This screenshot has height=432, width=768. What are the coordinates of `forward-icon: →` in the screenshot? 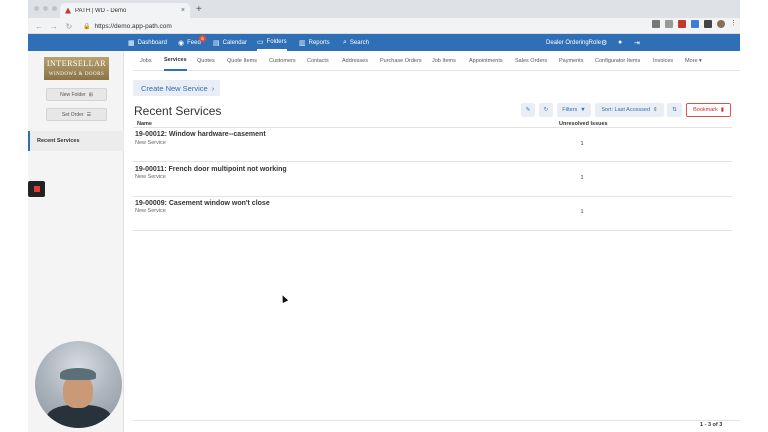 It's located at (54, 26).